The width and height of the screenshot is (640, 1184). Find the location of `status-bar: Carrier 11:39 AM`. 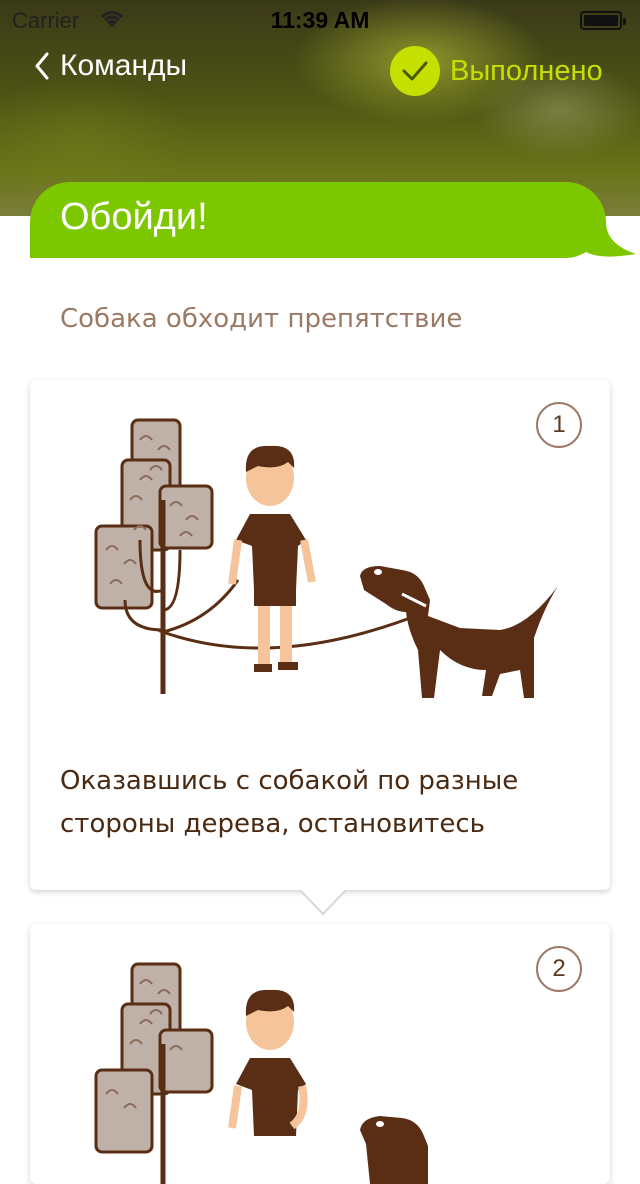

status-bar: Carrier 11:39 AM is located at coordinates (320, 20).